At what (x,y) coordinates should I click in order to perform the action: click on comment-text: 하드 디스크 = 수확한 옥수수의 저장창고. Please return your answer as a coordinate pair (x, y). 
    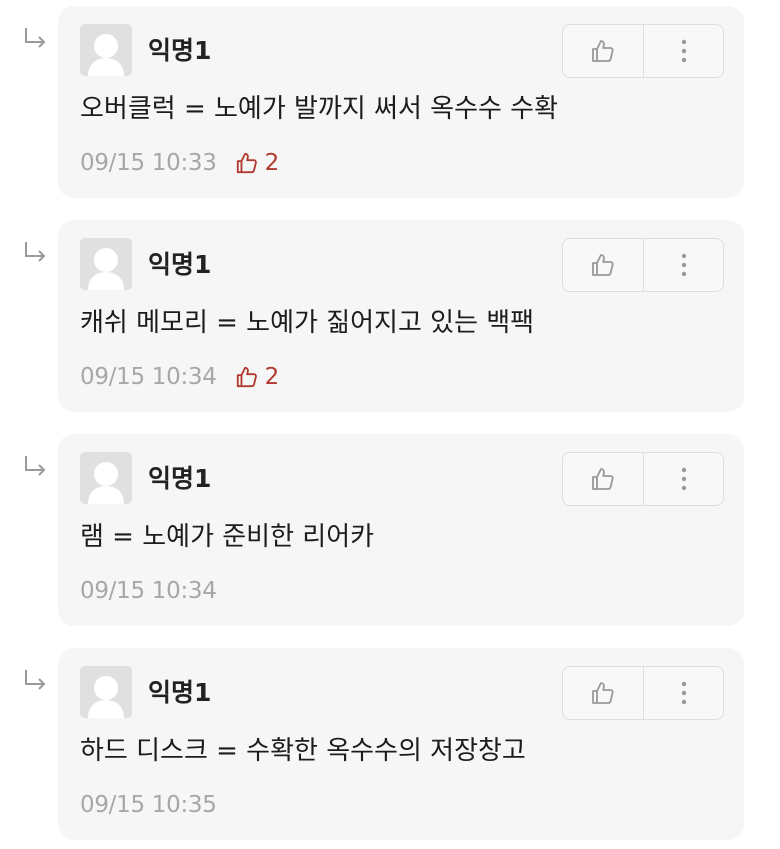
    Looking at the image, I should click on (303, 751).